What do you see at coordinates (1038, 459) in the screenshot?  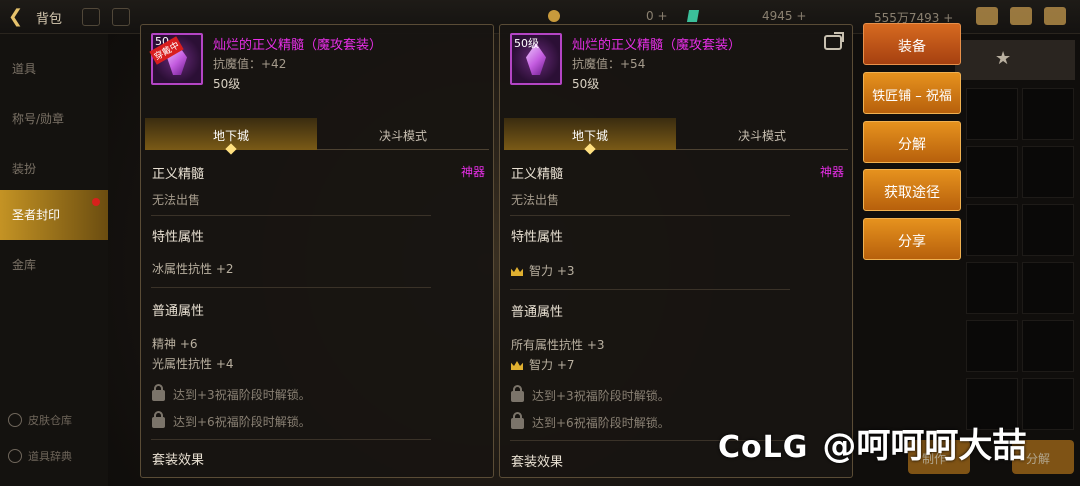 I see `disassemble-bottom-label: 分解` at bounding box center [1038, 459].